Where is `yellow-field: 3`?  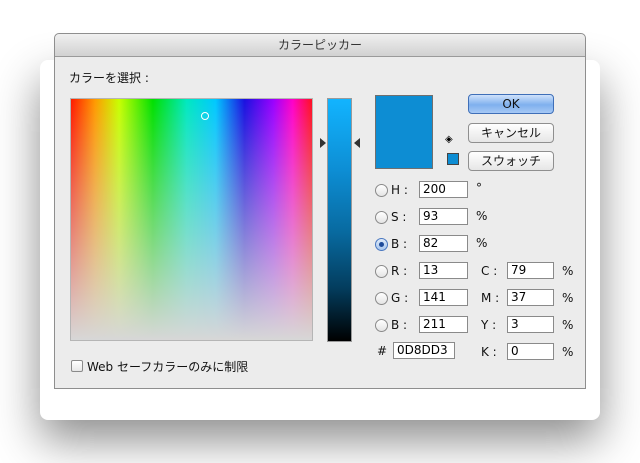 yellow-field: 3 is located at coordinates (530, 324).